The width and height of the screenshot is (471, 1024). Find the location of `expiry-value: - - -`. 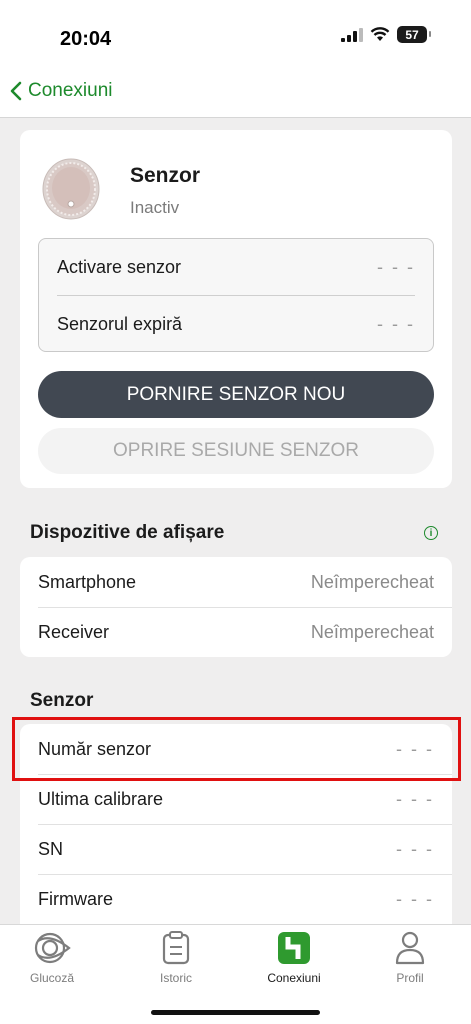

expiry-value: - - - is located at coordinates (396, 323).